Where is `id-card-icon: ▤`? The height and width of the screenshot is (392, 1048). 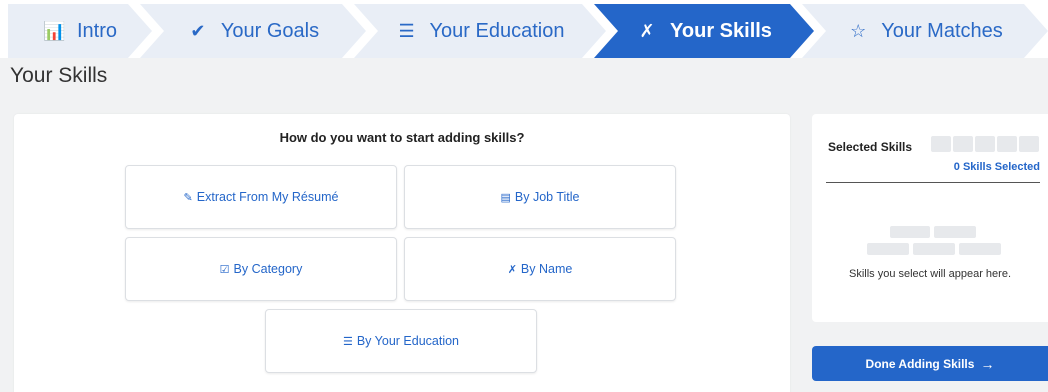
id-card-icon: ▤ is located at coordinates (505, 197).